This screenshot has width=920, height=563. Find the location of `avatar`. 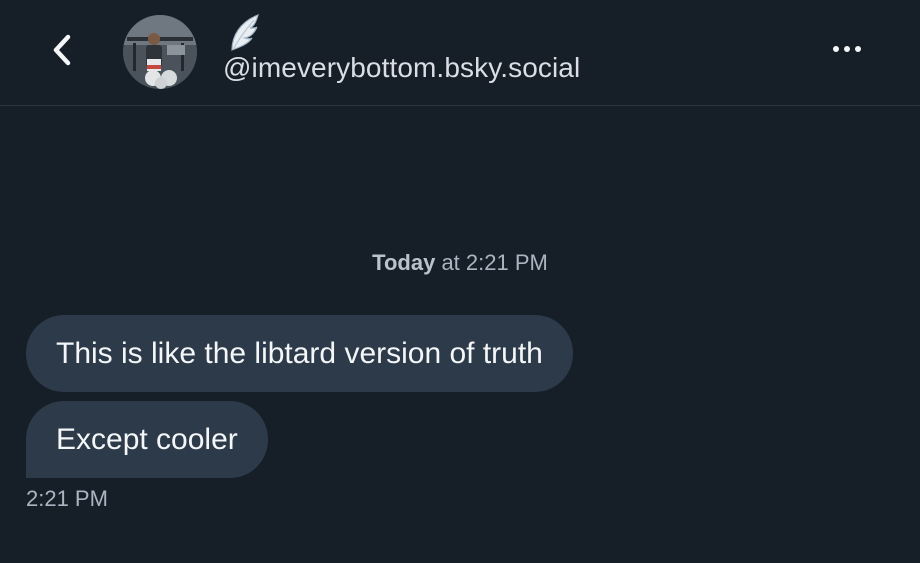

avatar is located at coordinates (160, 52).